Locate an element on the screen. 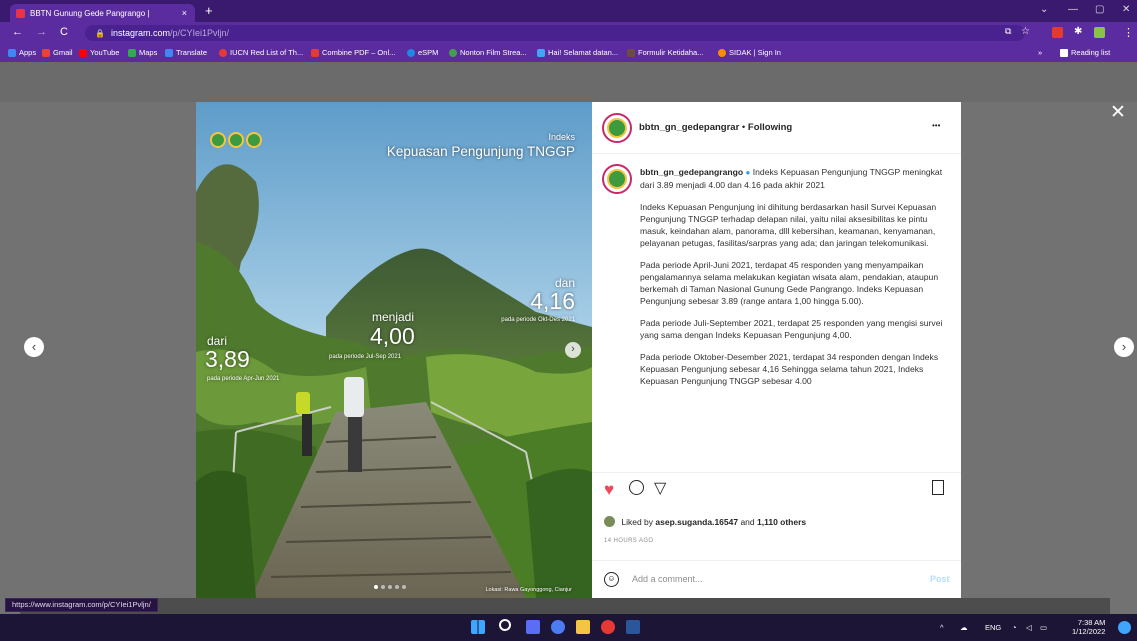  bookmark-translate: Translate is located at coordinates (186, 52).